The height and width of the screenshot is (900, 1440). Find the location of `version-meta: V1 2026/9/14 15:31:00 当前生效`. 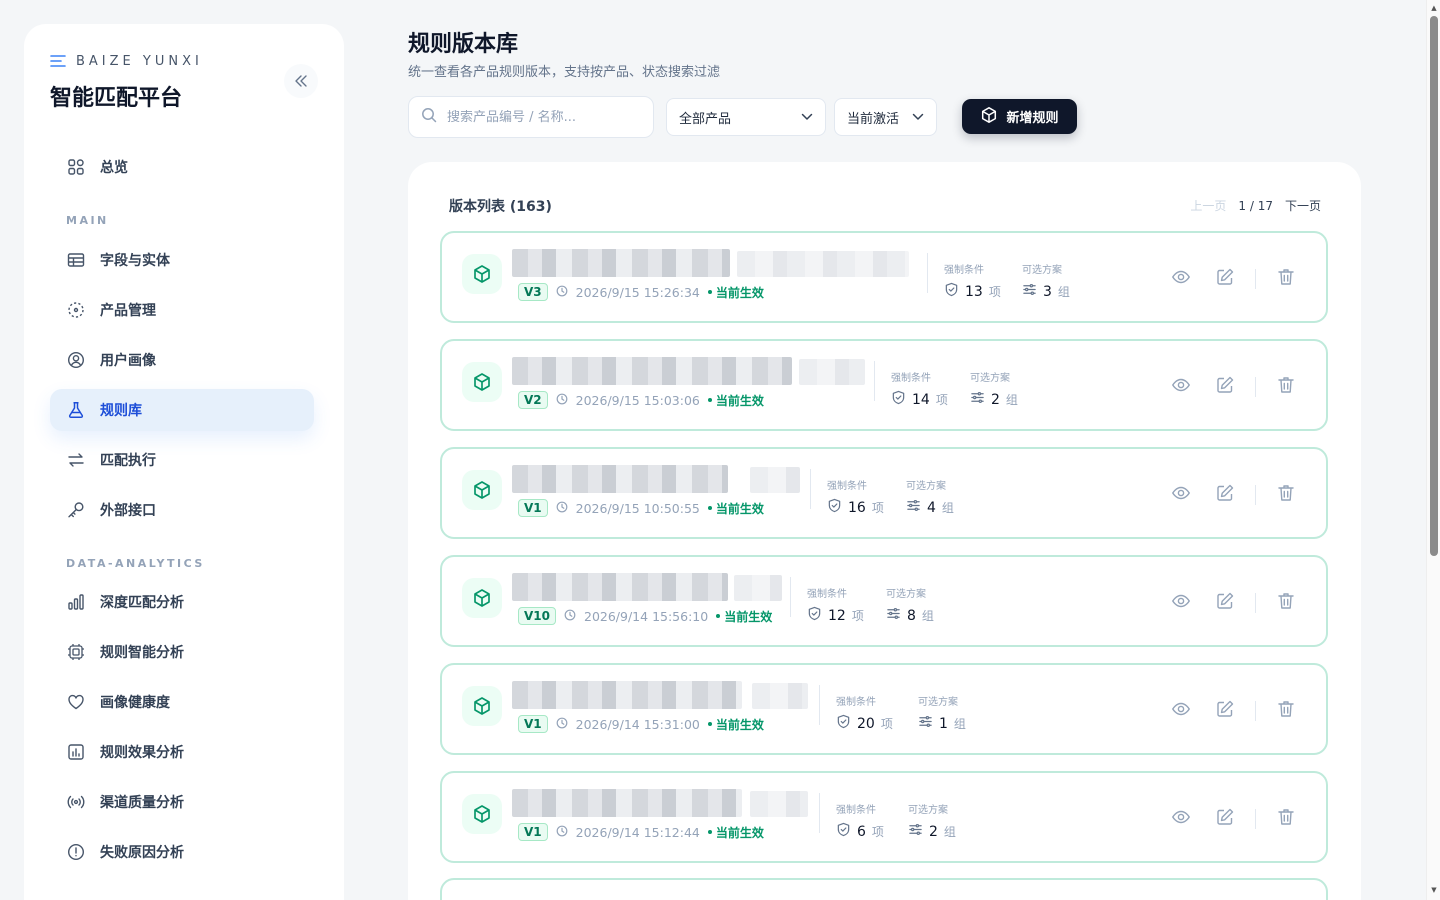

version-meta: V1 2026/9/14 15:31:00 当前生效 is located at coordinates (641, 724).